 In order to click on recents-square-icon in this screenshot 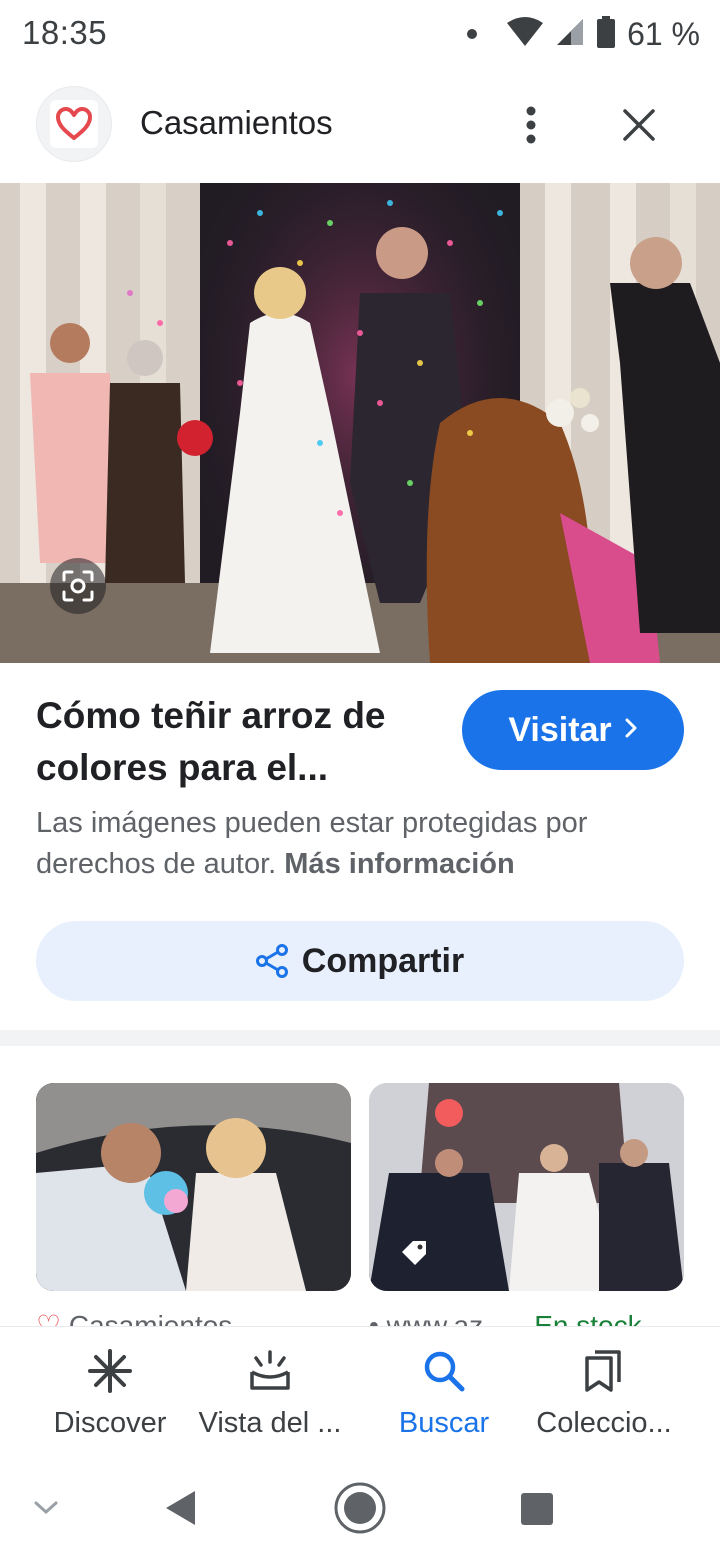, I will do `click(537, 1509)`.